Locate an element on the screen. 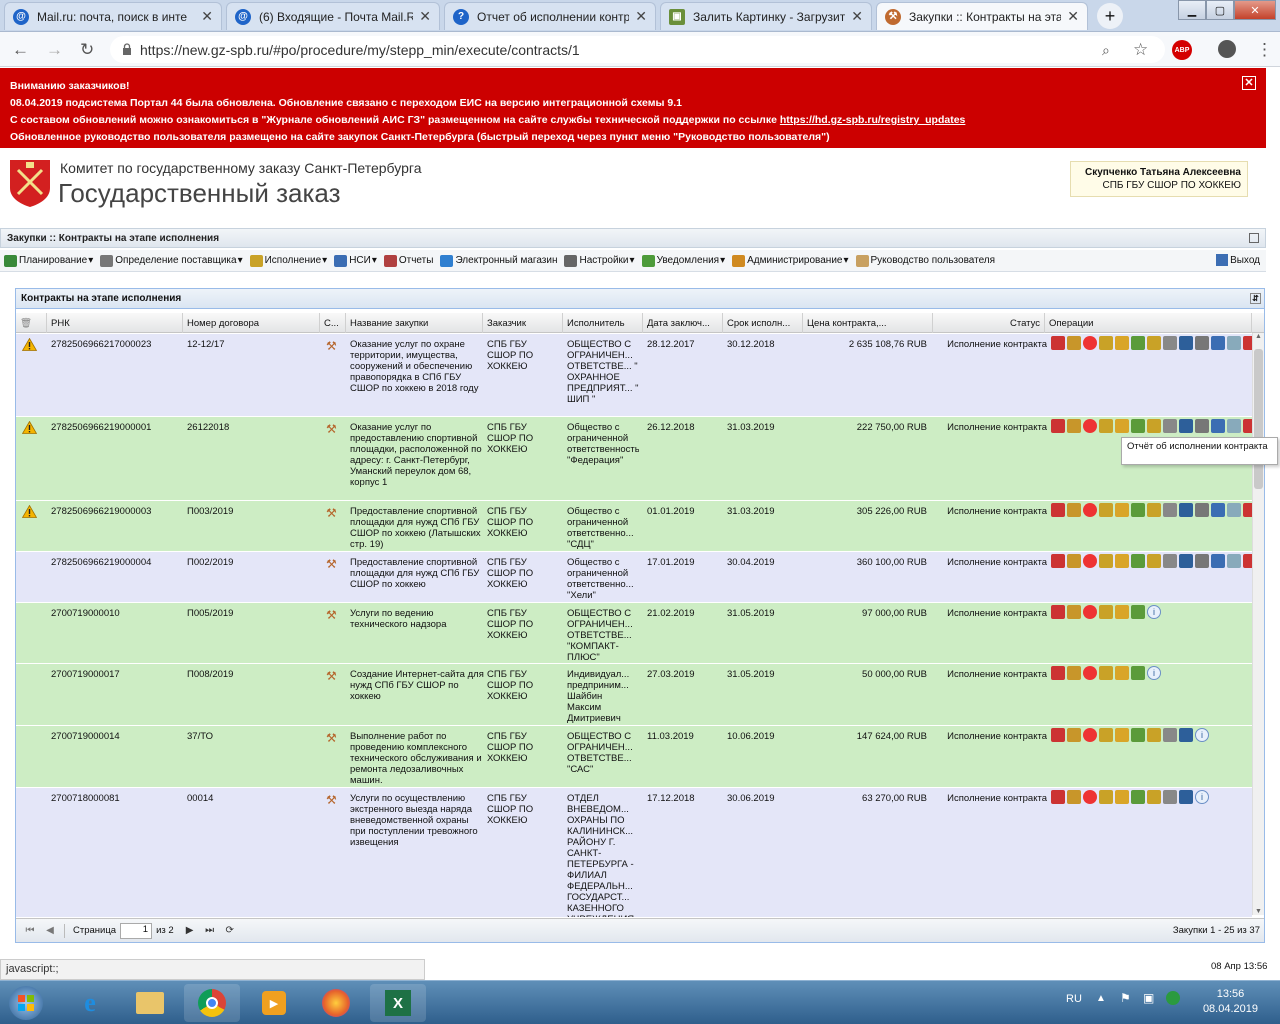 This screenshot has width=1280, height=1024. grid-tool-icon: ⇵ is located at coordinates (1255, 298).